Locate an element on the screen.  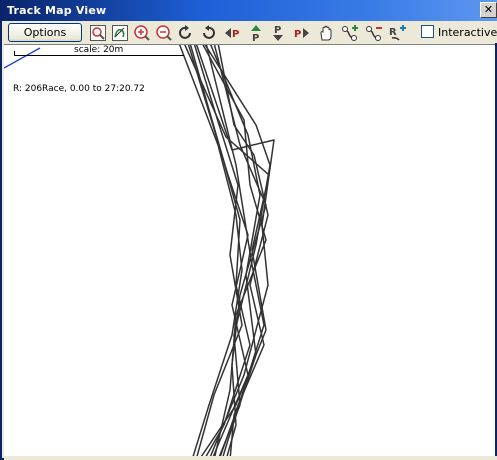
add-reference-button: R is located at coordinates (398, 33).